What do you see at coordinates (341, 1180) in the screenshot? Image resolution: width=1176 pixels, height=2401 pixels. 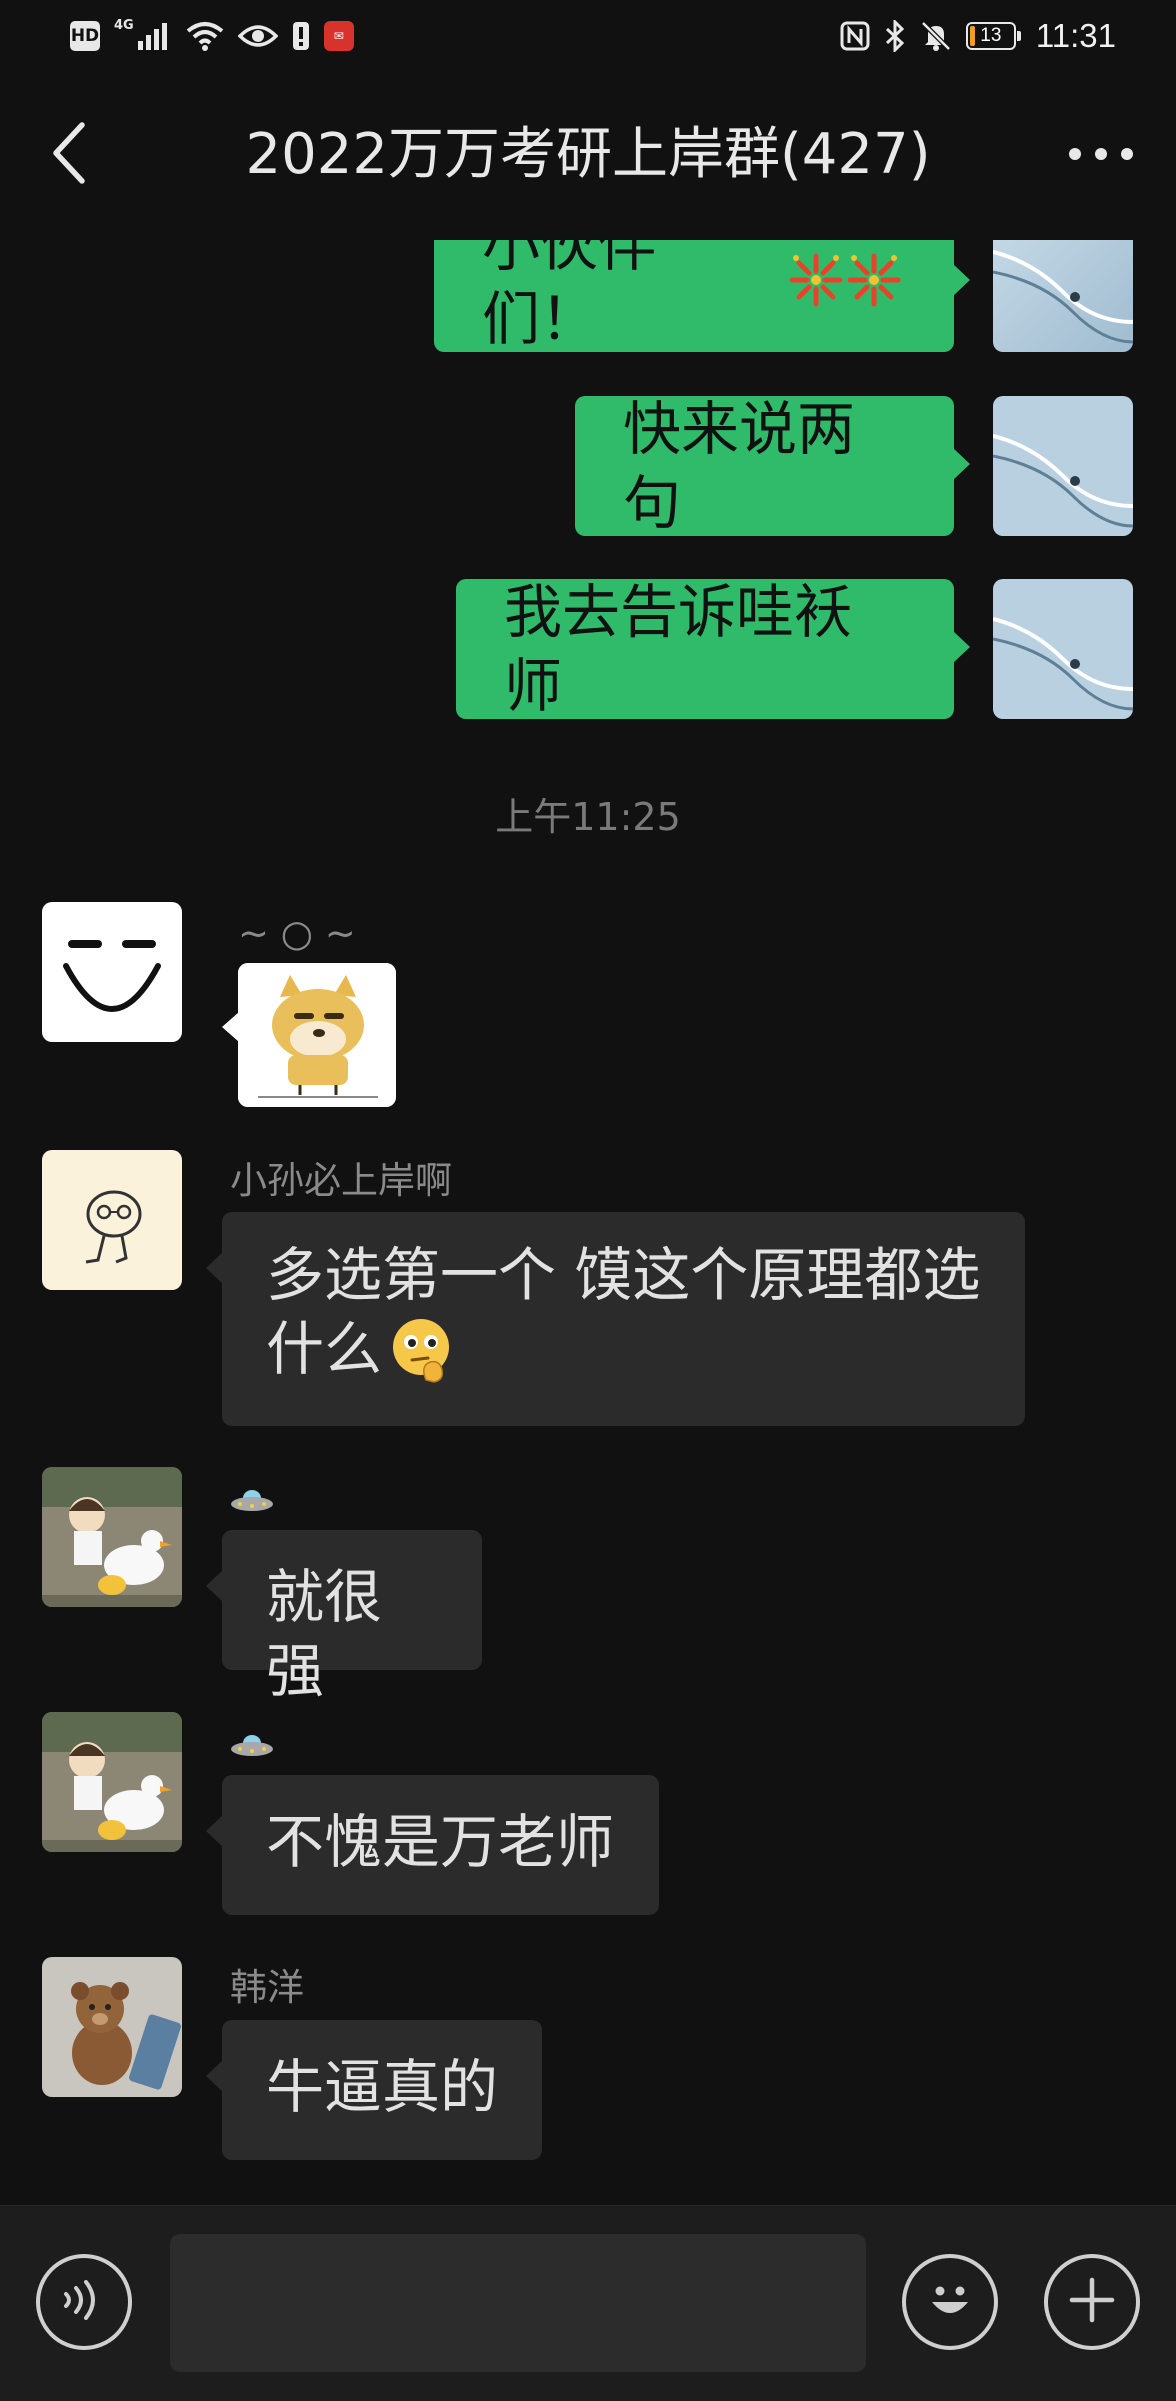 I see `sender-name: 小孙必上岸啊` at bounding box center [341, 1180].